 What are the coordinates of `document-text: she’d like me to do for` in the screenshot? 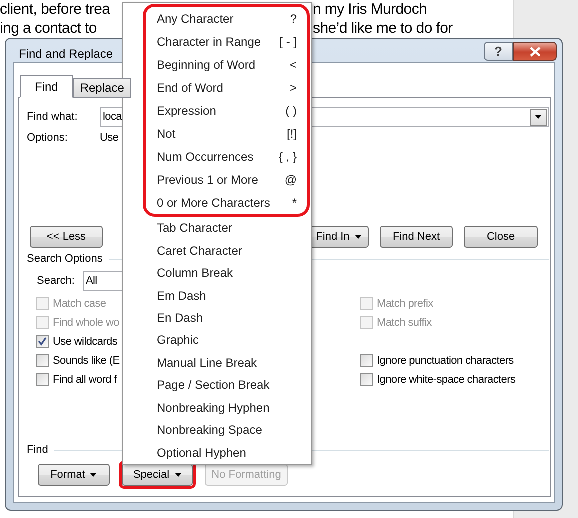 It's located at (383, 28).